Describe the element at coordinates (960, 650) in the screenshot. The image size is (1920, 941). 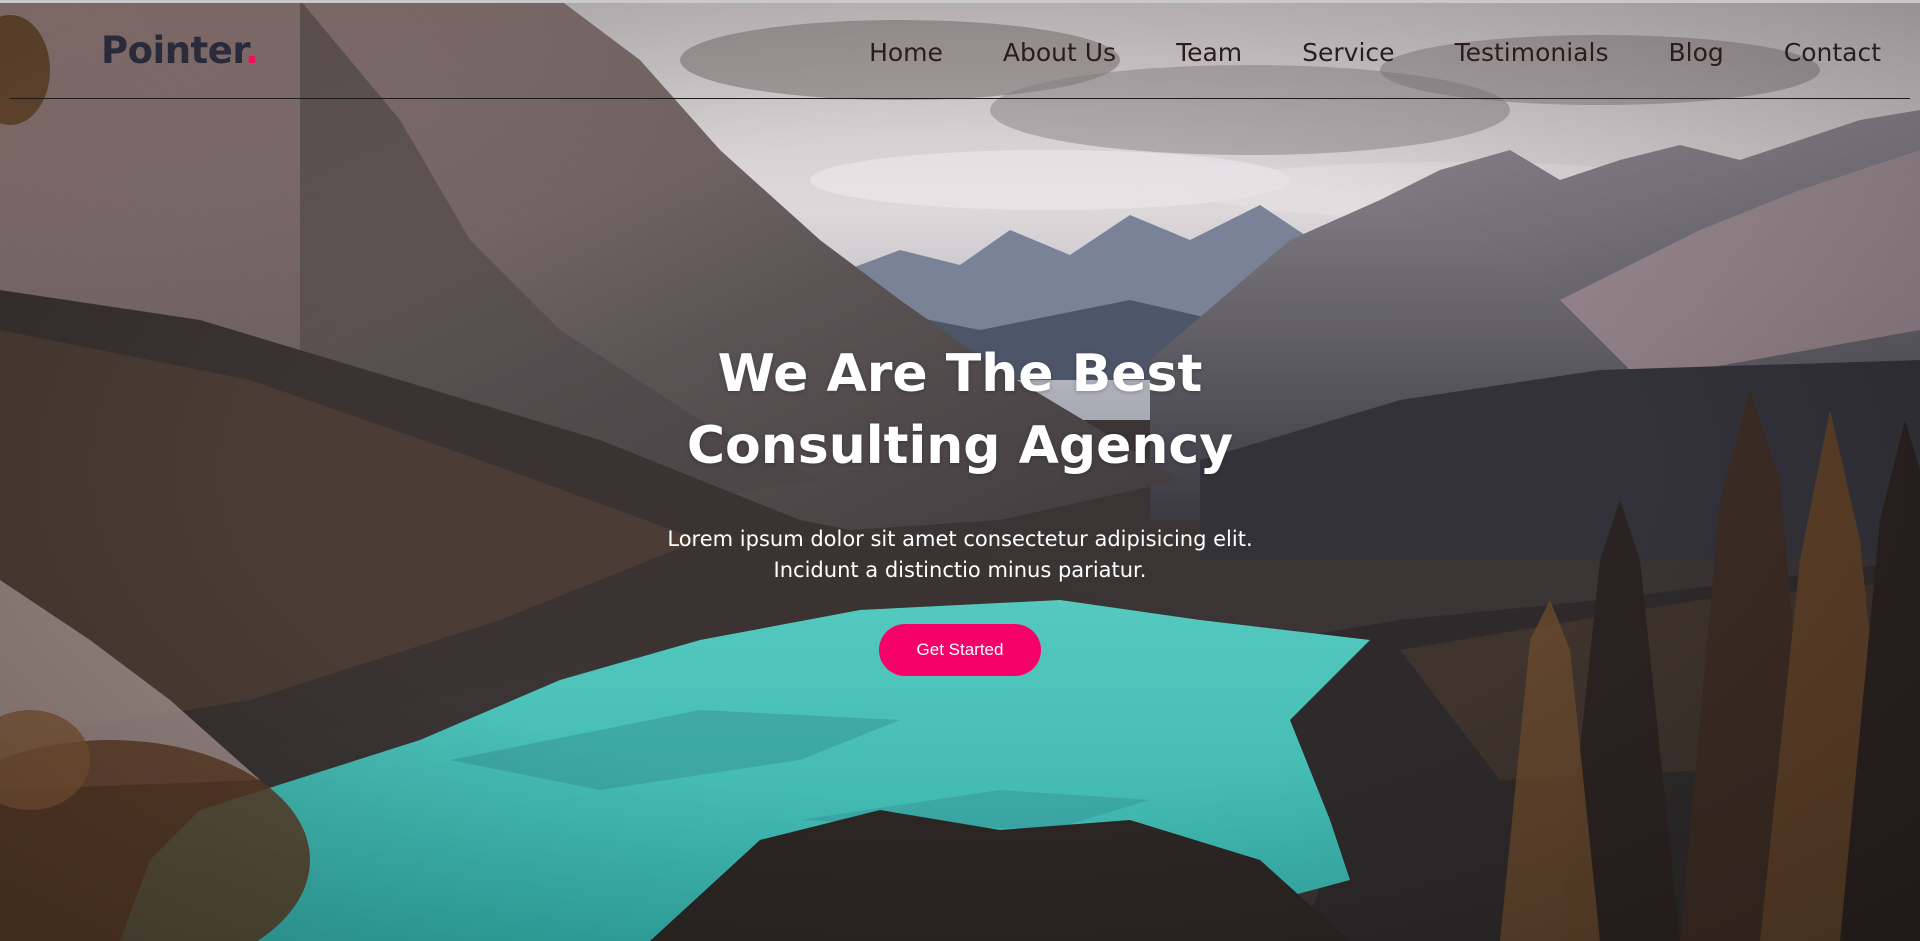
I see `get-started-button: Get Started` at that location.